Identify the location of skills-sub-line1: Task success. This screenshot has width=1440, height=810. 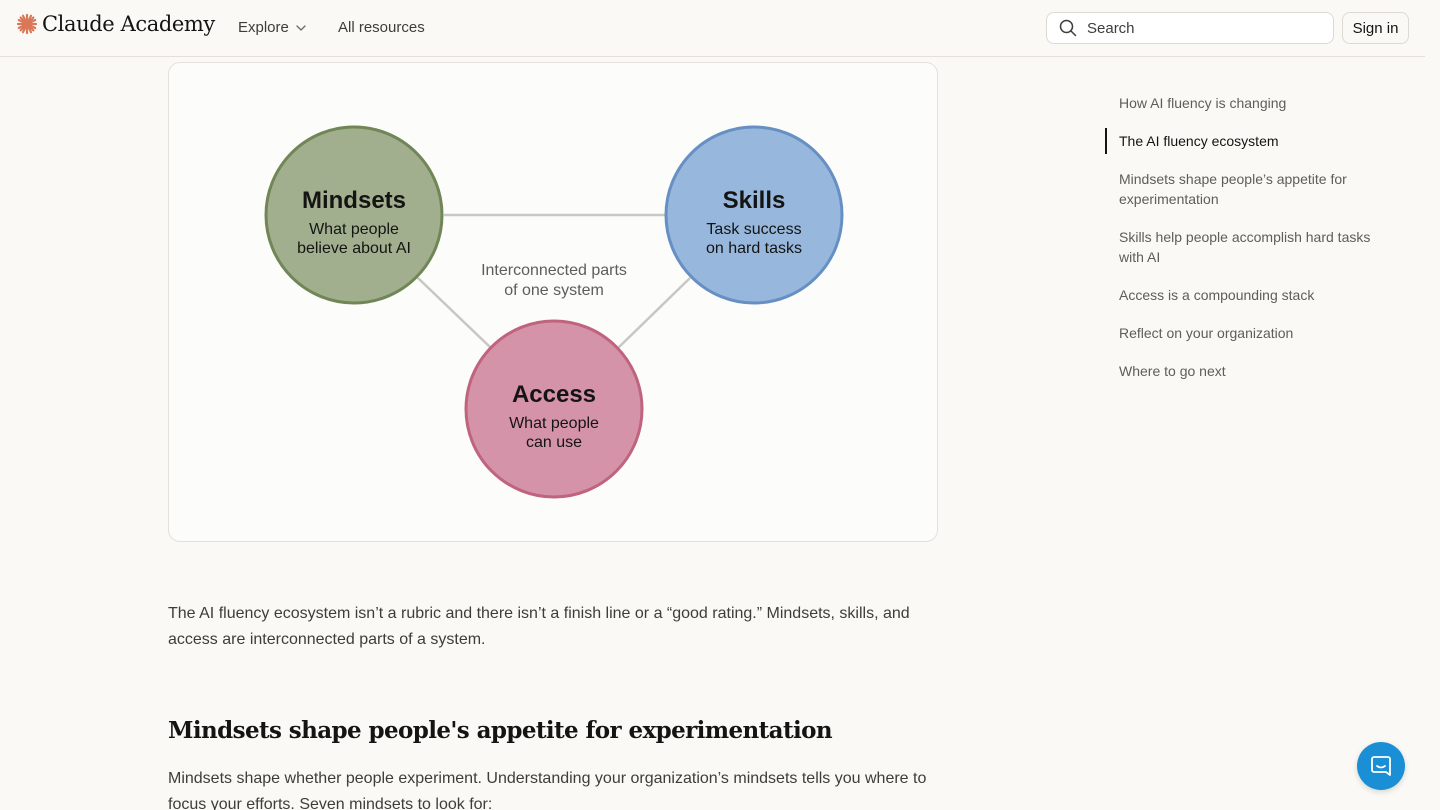
(753, 229).